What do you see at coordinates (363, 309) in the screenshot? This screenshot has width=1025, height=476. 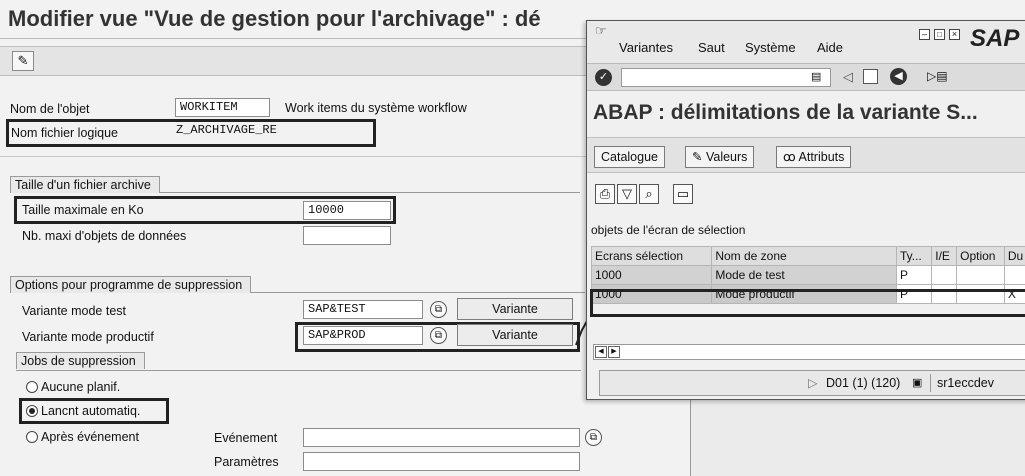 I see `test-variant-field: SAP&TEST` at bounding box center [363, 309].